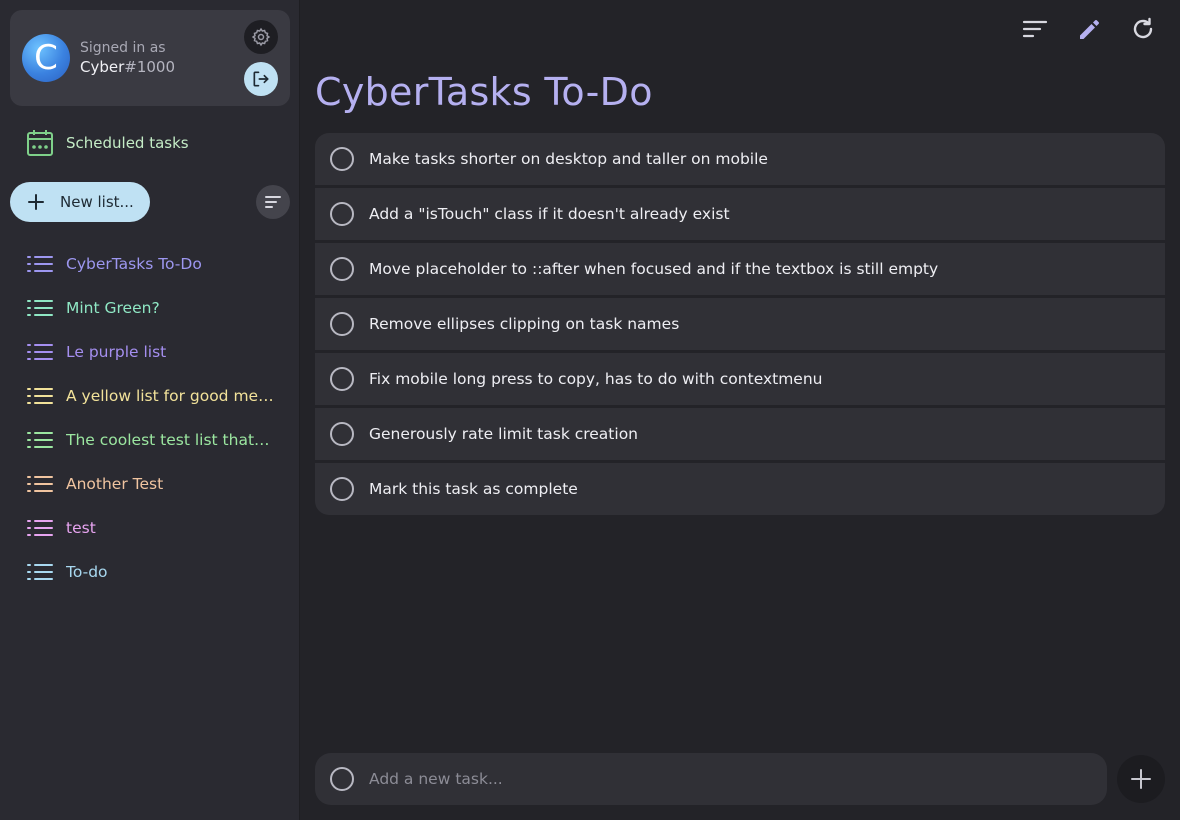 The height and width of the screenshot is (820, 1180). What do you see at coordinates (170, 396) in the screenshot?
I see `sidebar-list-label: A yellow list for good measure` at bounding box center [170, 396].